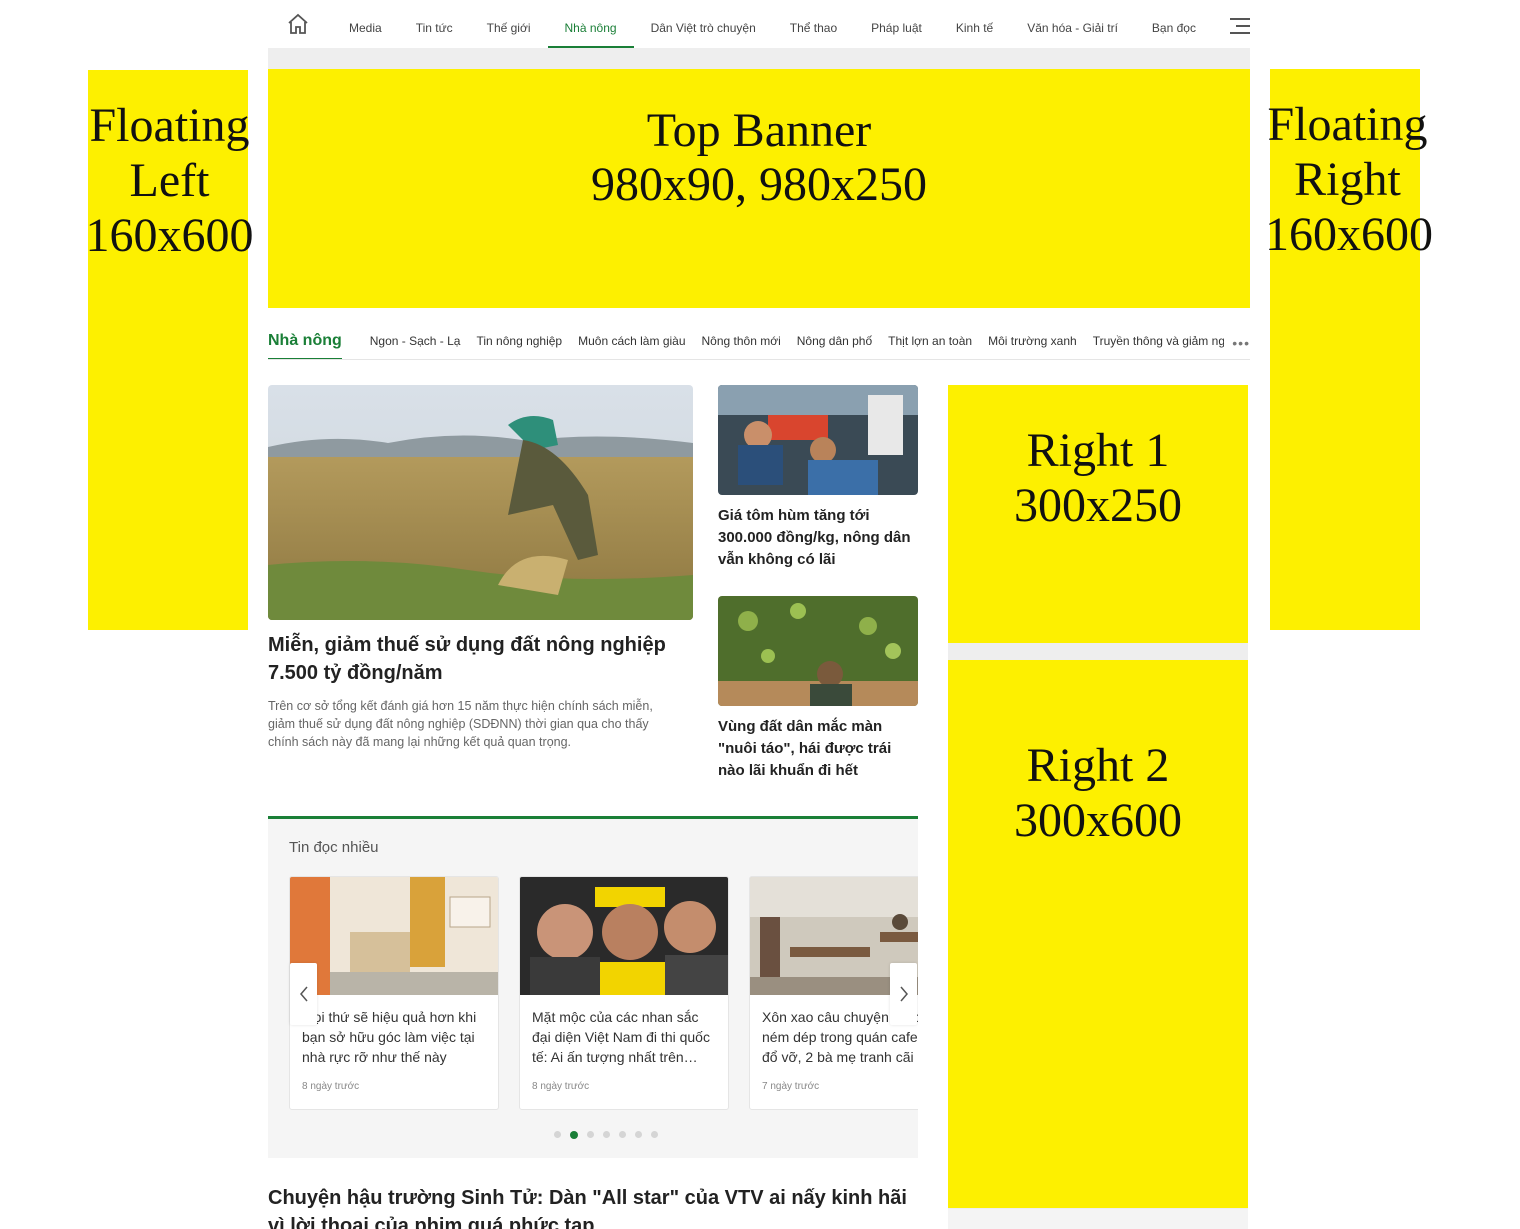 This screenshot has height=1229, width=1520. Describe the element at coordinates (1098, 820) in the screenshot. I see `ad-size: 300x600` at that location.